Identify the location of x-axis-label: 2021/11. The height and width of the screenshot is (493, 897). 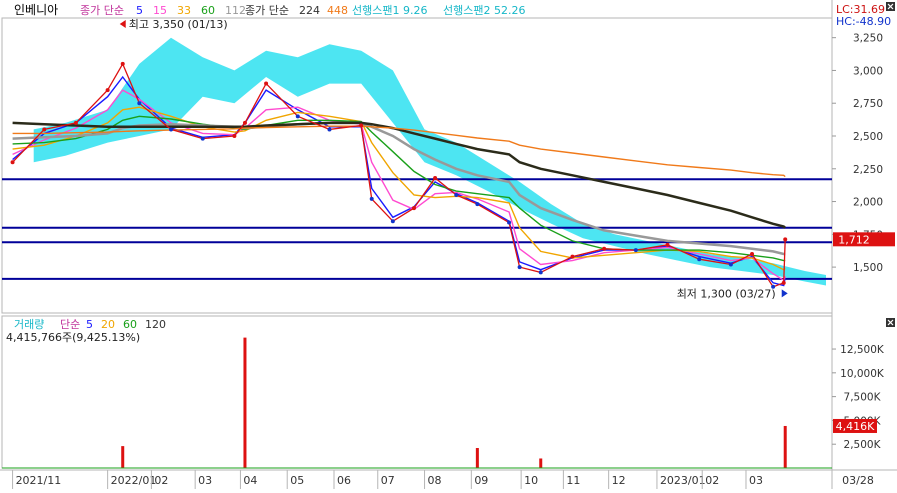
(39, 480).